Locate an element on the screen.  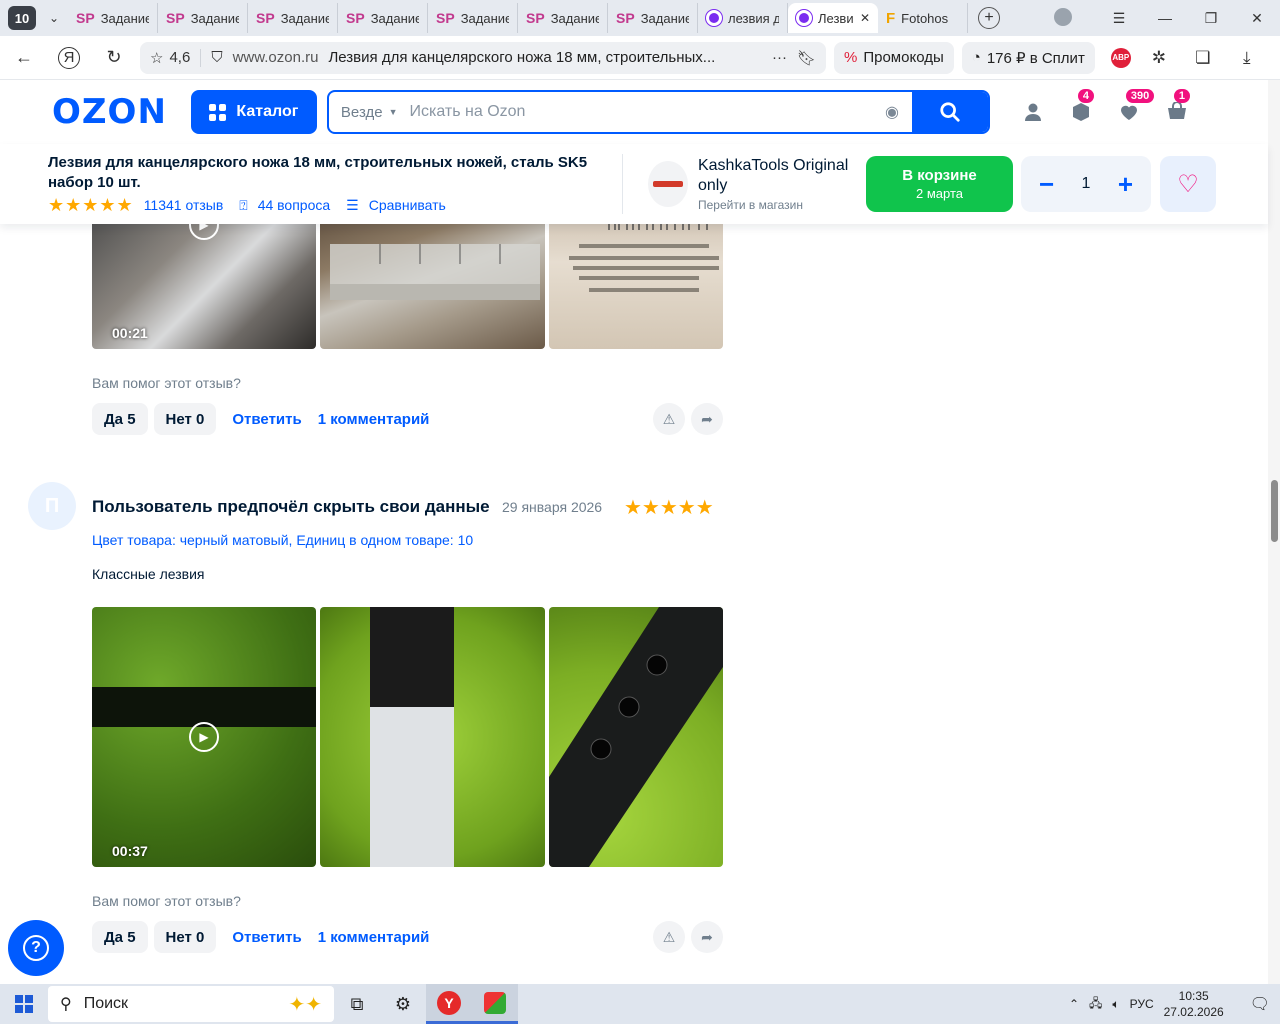
increase-button: + is located at coordinates (1125, 184).